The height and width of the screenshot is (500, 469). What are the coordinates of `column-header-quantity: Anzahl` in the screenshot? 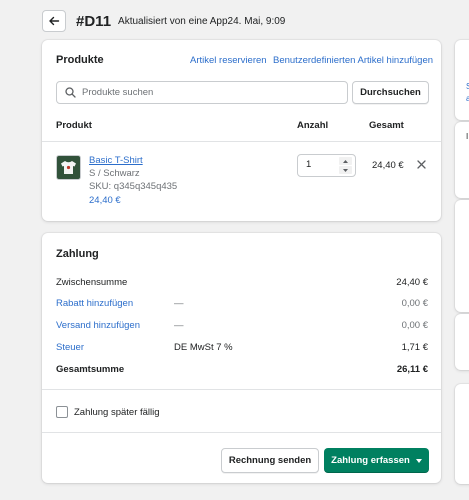 It's located at (313, 125).